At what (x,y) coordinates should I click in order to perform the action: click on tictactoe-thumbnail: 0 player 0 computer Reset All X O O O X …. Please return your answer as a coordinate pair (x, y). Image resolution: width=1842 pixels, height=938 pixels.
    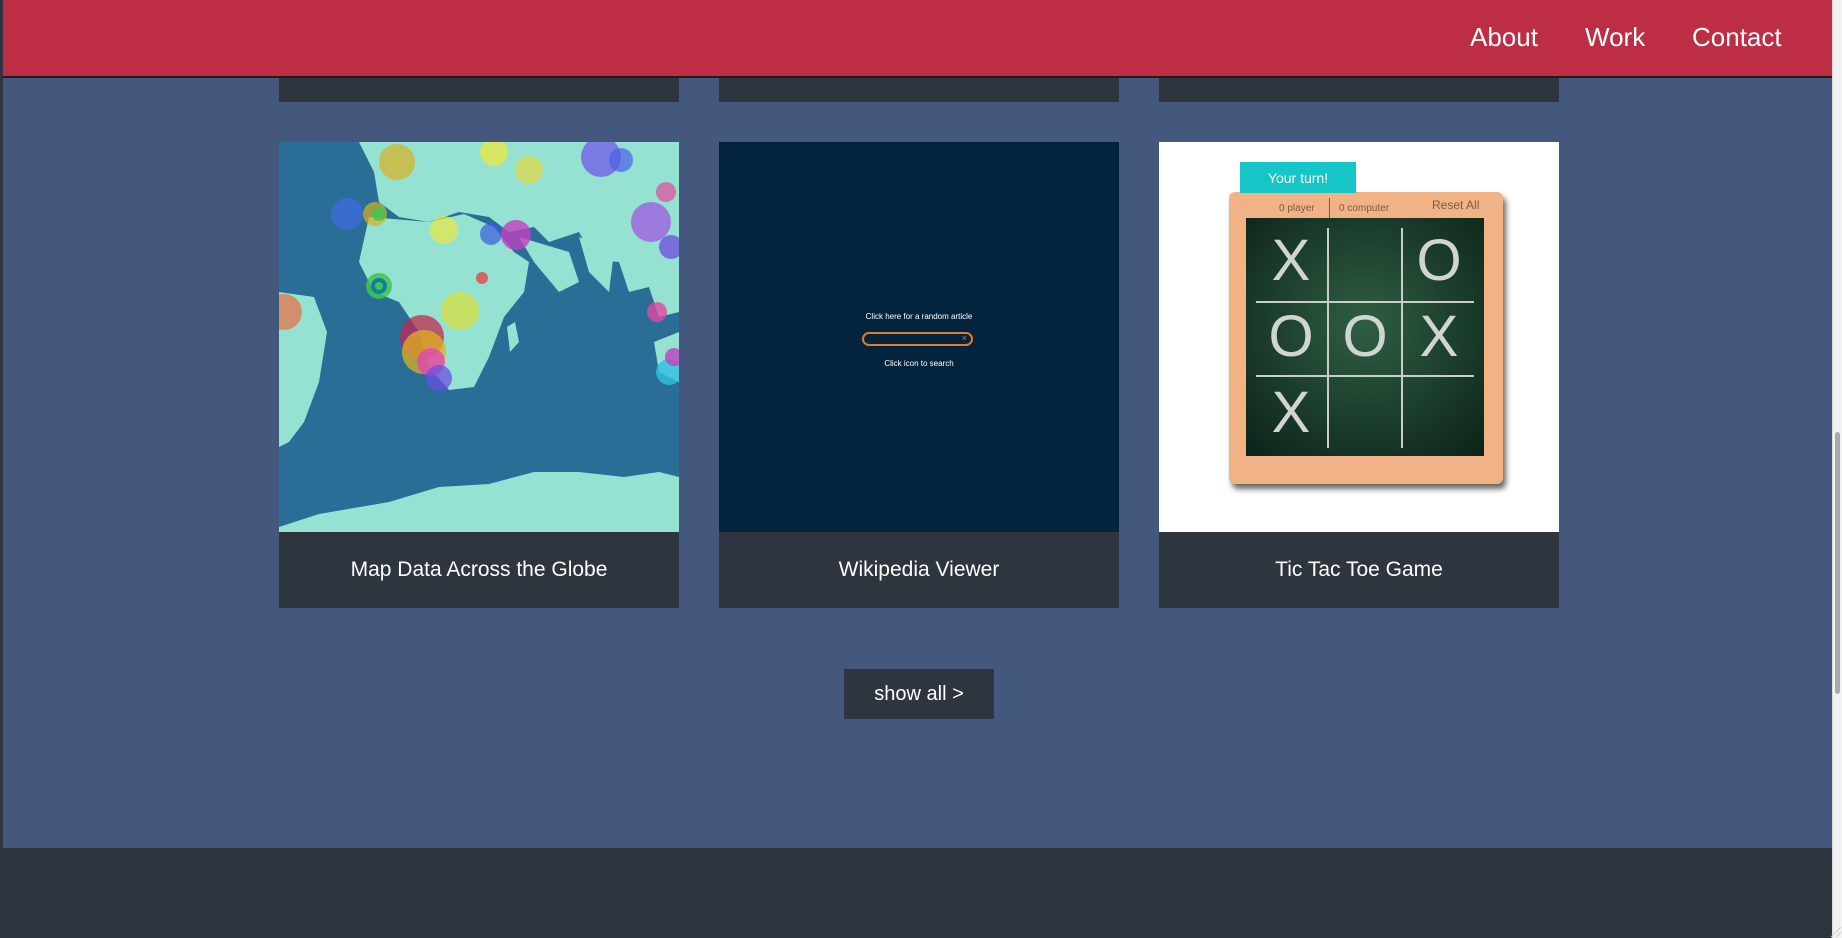
    Looking at the image, I should click on (1359, 337).